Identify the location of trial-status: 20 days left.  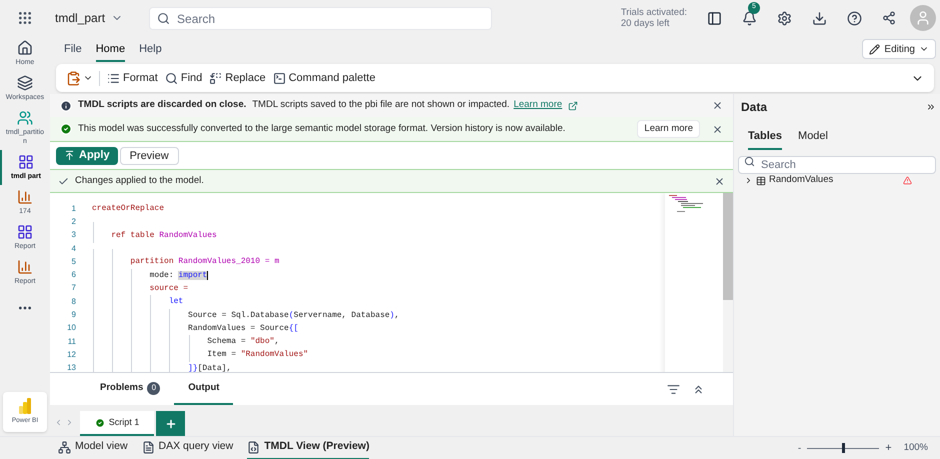
(645, 23).